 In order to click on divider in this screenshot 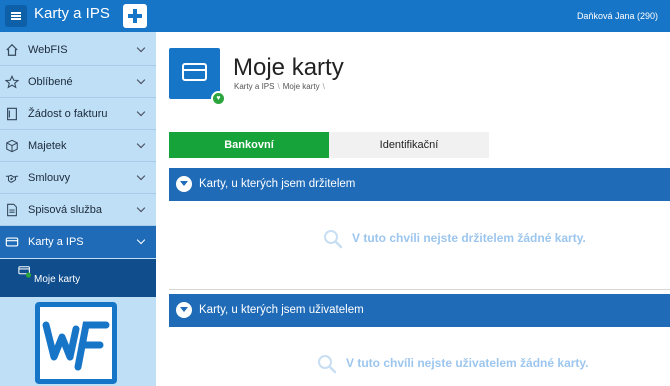, I will do `click(419, 289)`.